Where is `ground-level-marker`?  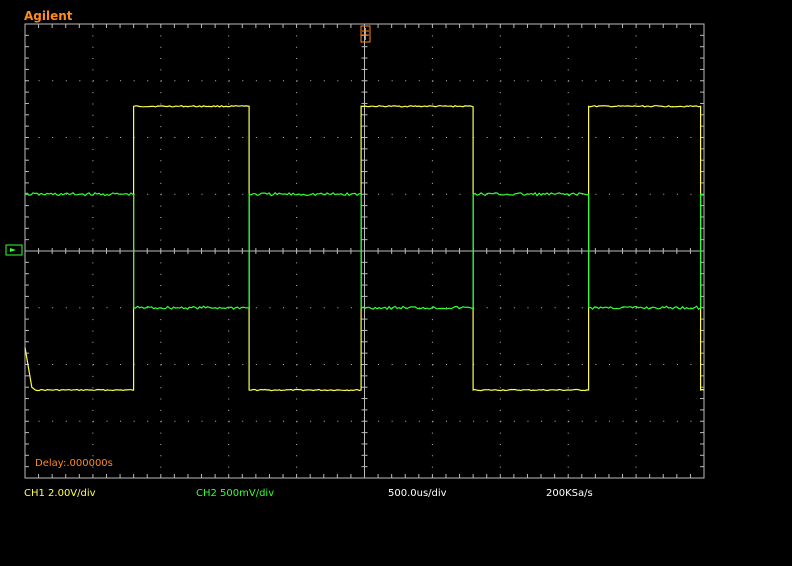 ground-level-marker is located at coordinates (14, 250).